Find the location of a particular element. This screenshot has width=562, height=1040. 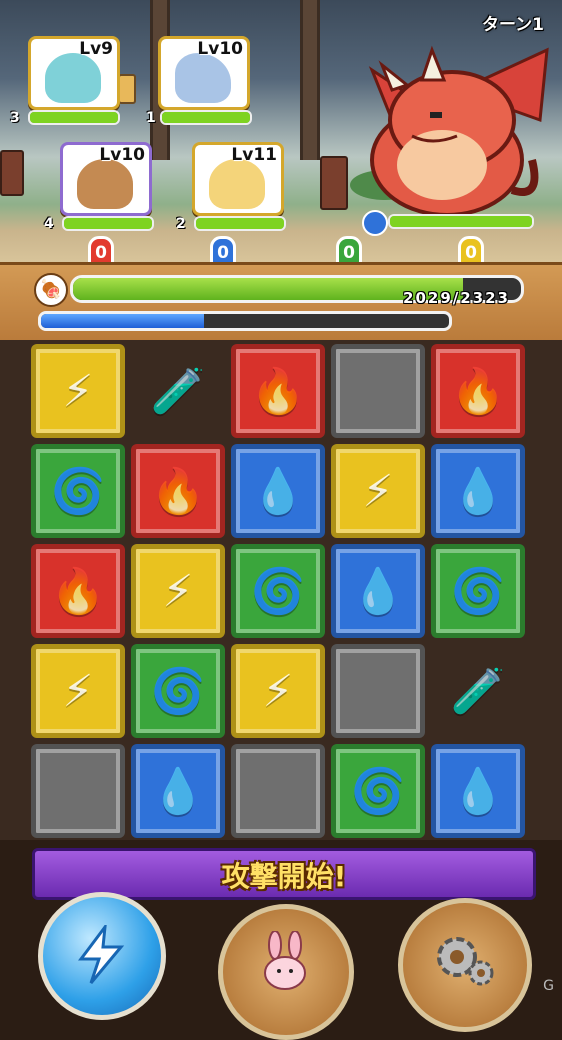

bottom-controls: G is located at coordinates (281, 966).